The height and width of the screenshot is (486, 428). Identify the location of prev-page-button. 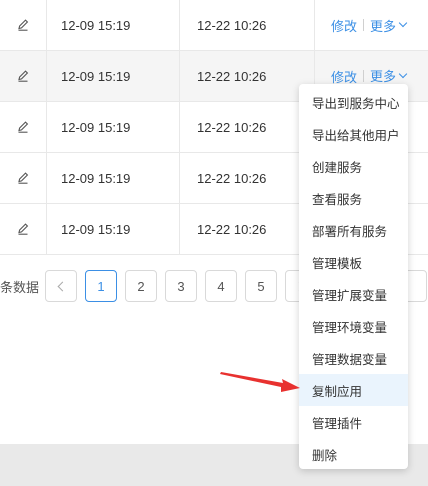
(61, 286).